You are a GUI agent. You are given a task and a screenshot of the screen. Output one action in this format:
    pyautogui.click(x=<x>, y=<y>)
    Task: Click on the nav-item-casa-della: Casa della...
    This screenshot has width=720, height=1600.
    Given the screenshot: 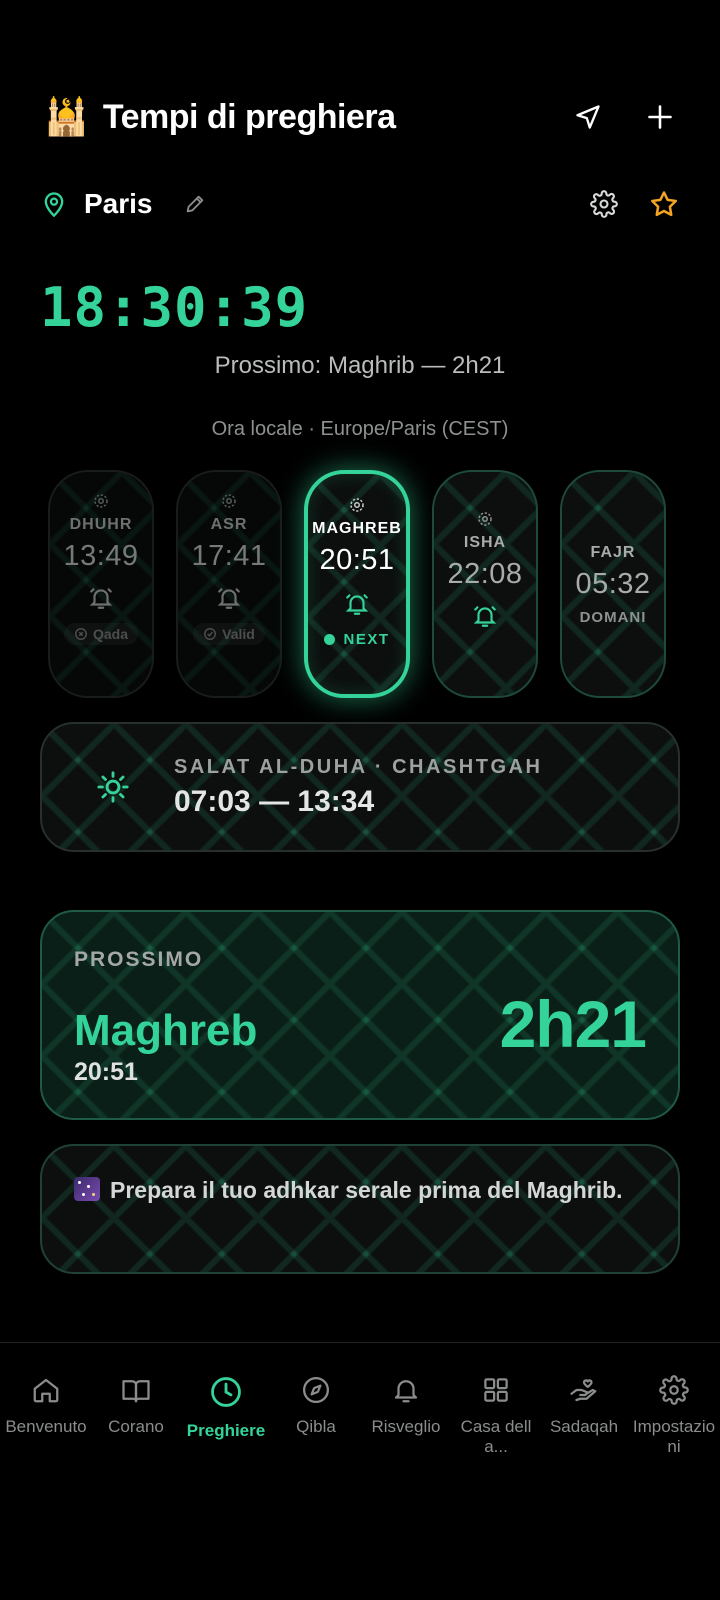 What is the action you would take?
    pyautogui.click(x=496, y=1416)
    